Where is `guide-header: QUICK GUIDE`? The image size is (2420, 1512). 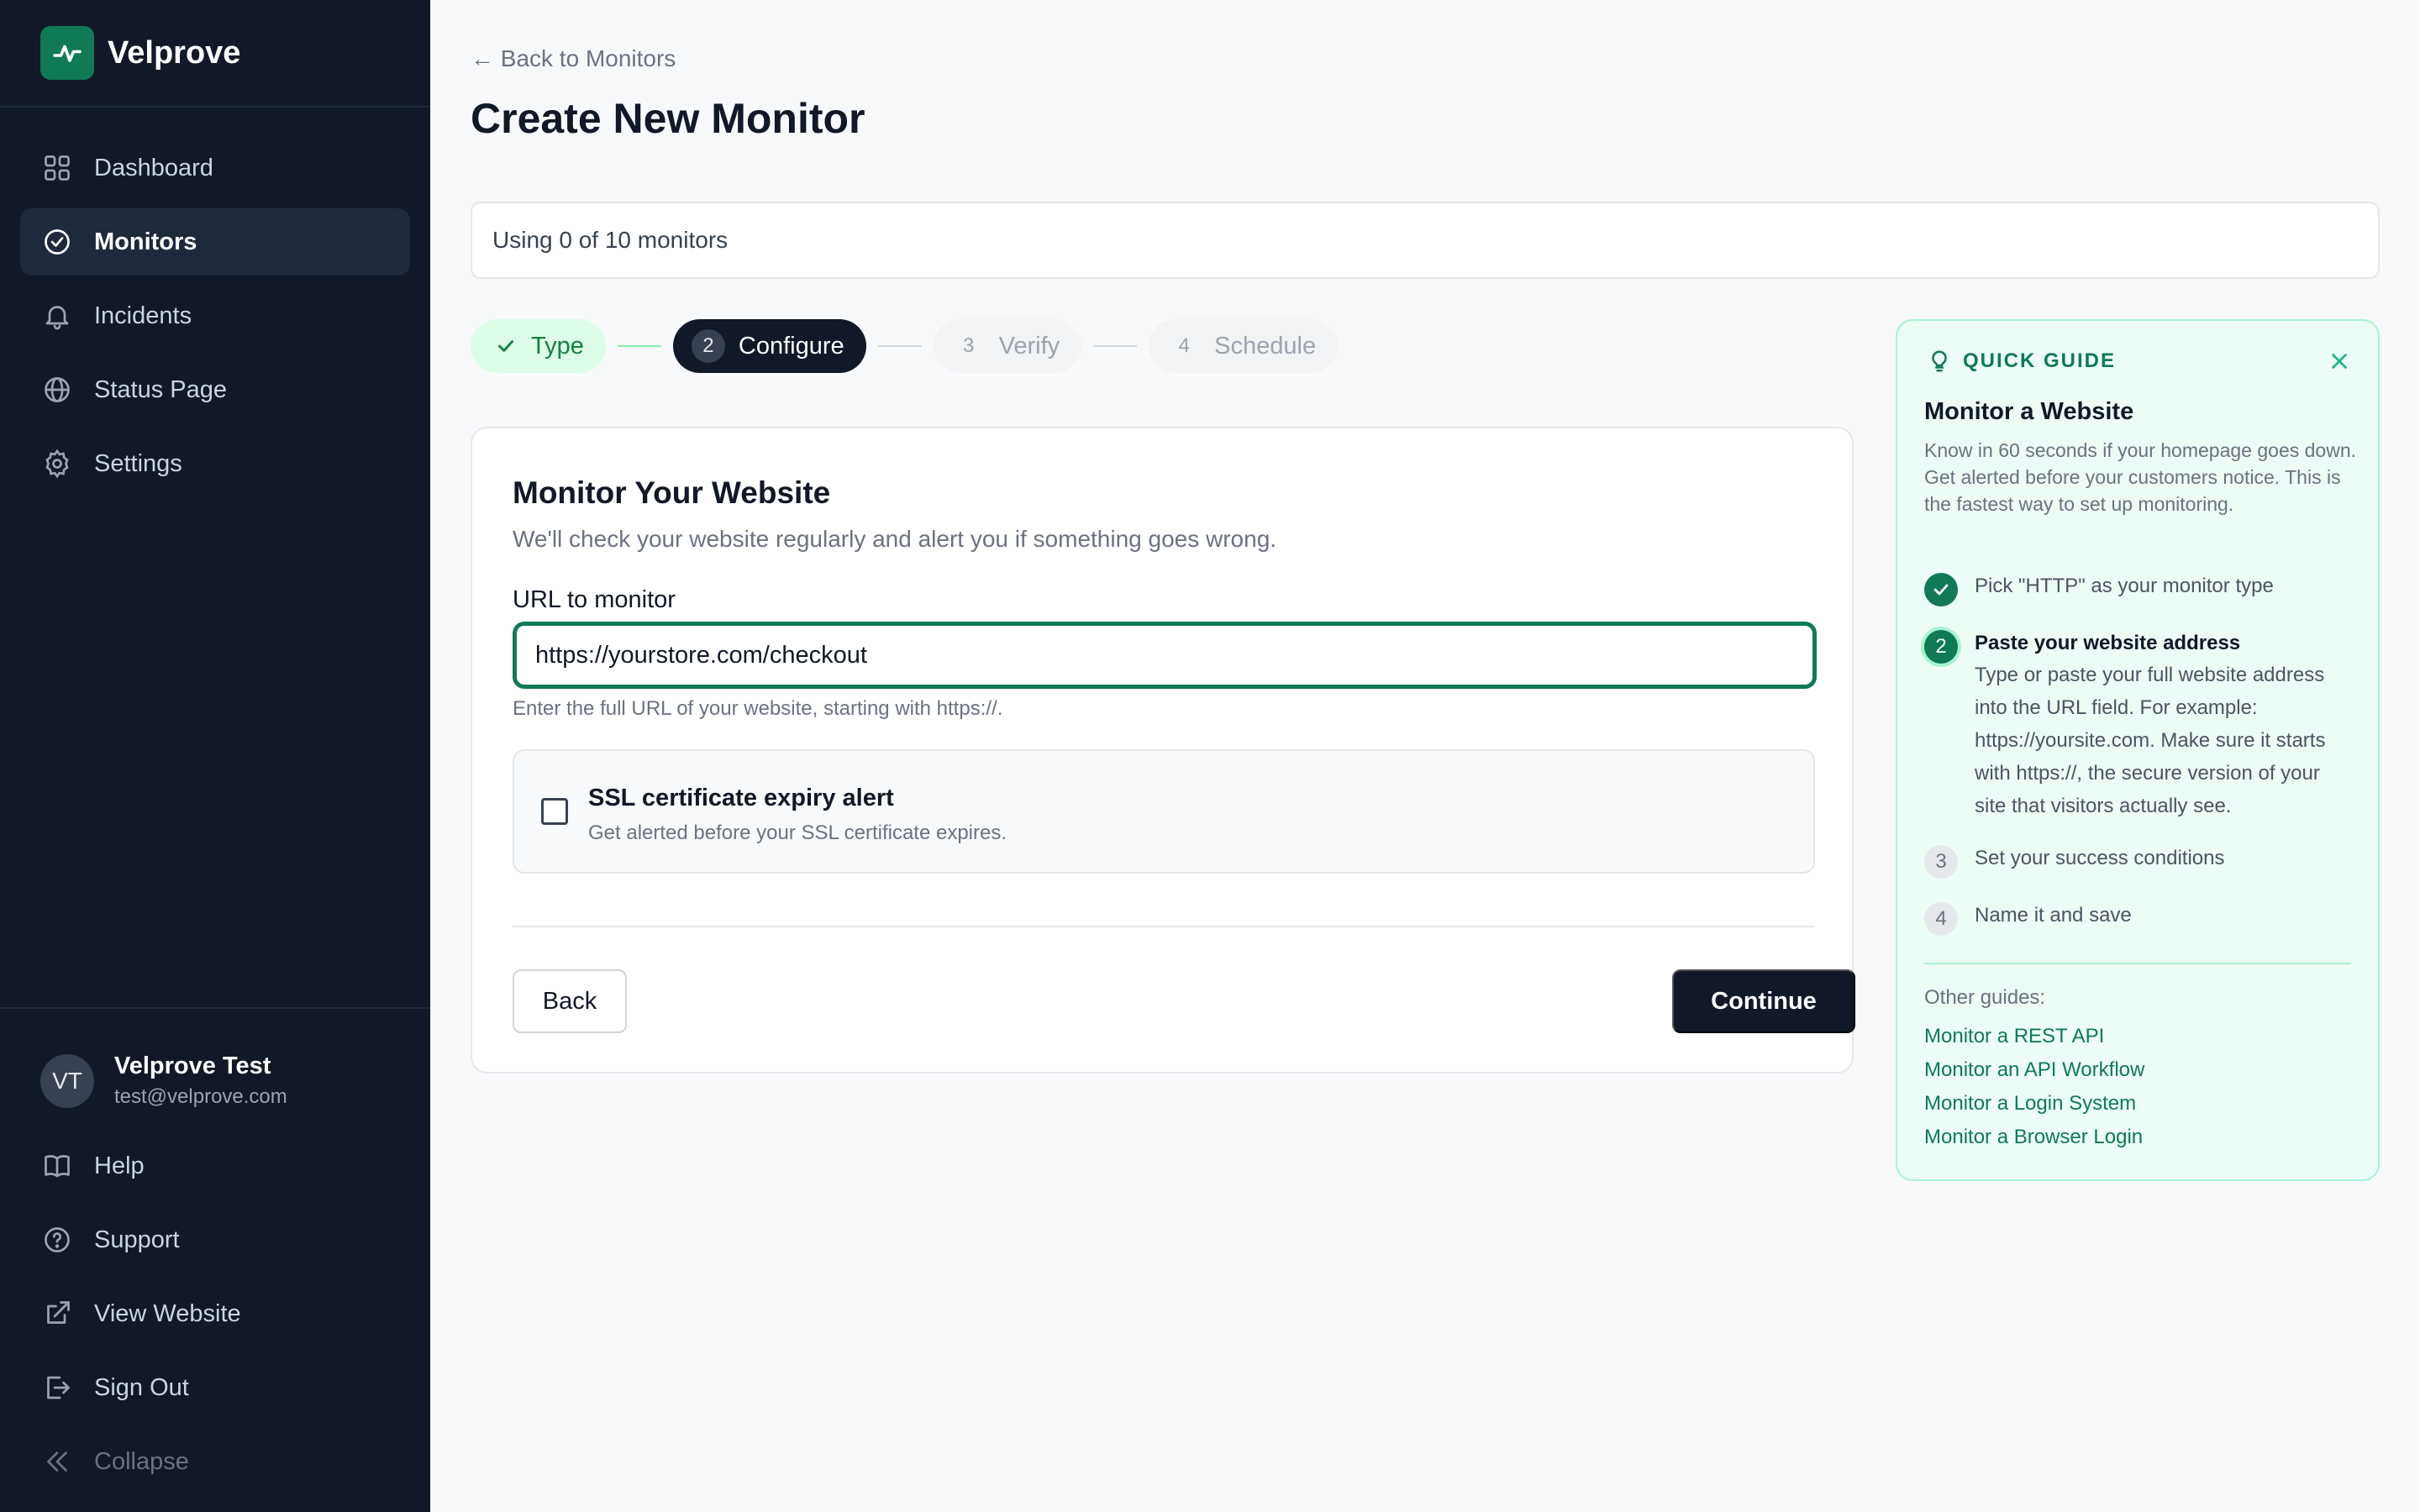
guide-header: QUICK GUIDE is located at coordinates (2020, 361).